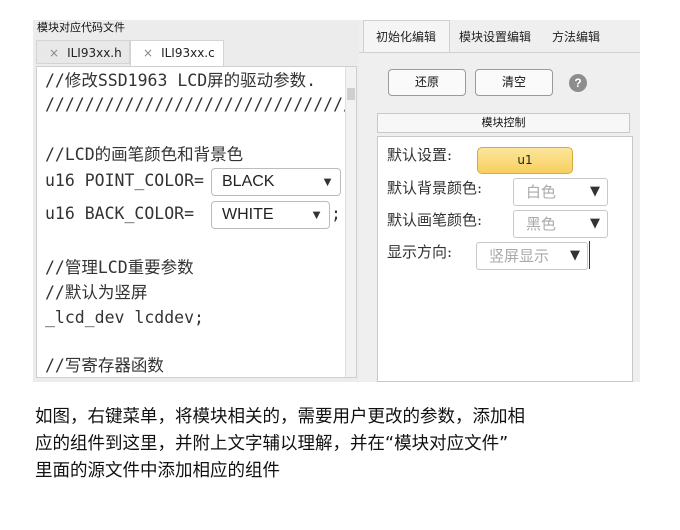  I want to click on caption-line: 里面的源文件中添加相应的组件, so click(157, 471).